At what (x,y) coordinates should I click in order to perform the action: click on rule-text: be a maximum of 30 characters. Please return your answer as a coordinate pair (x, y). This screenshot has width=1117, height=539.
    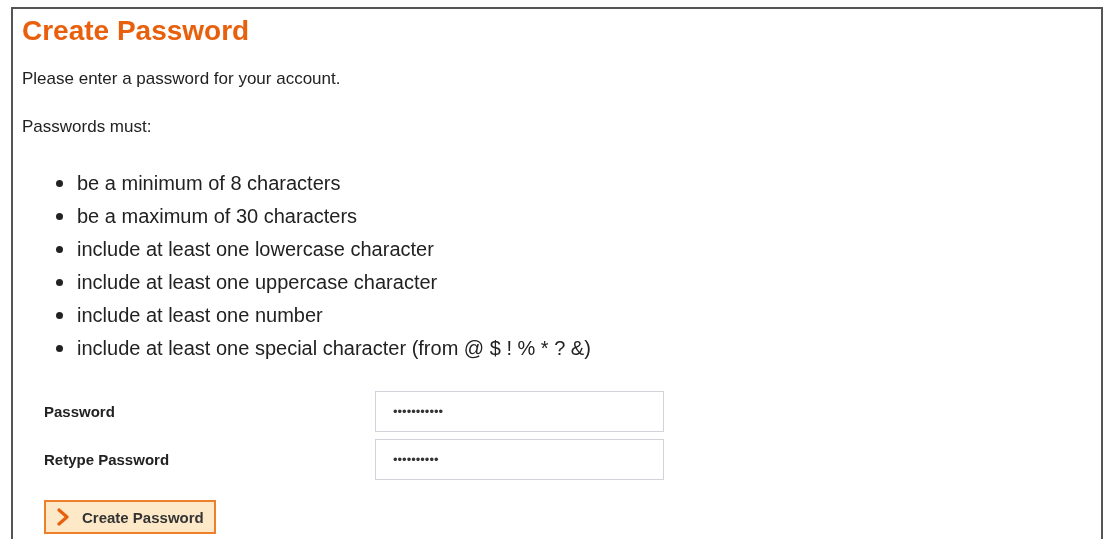
    Looking at the image, I should click on (217, 216).